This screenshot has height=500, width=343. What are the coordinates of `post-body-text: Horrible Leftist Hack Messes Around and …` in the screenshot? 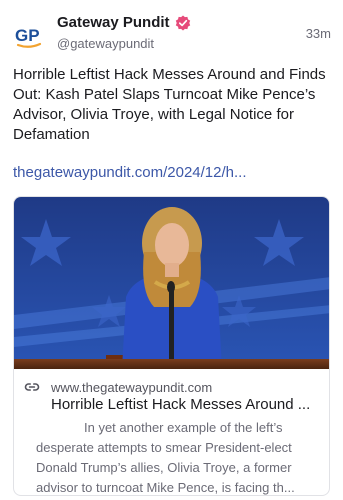 It's located at (169, 104).